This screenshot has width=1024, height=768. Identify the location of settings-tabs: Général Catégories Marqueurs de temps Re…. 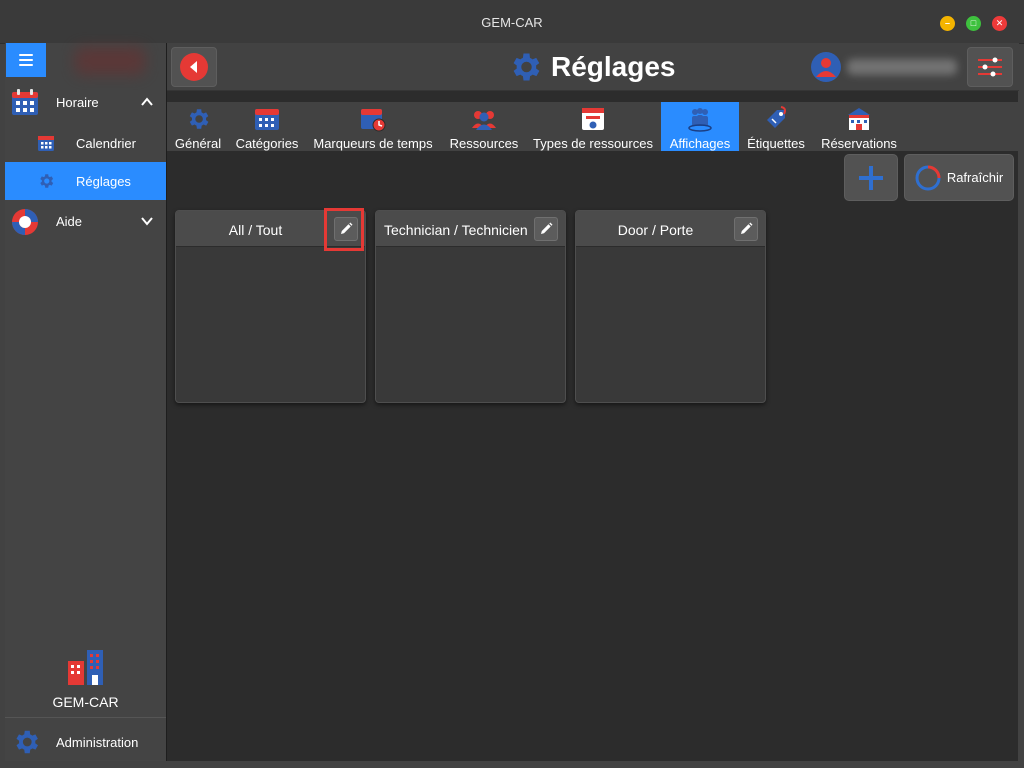
(593, 126).